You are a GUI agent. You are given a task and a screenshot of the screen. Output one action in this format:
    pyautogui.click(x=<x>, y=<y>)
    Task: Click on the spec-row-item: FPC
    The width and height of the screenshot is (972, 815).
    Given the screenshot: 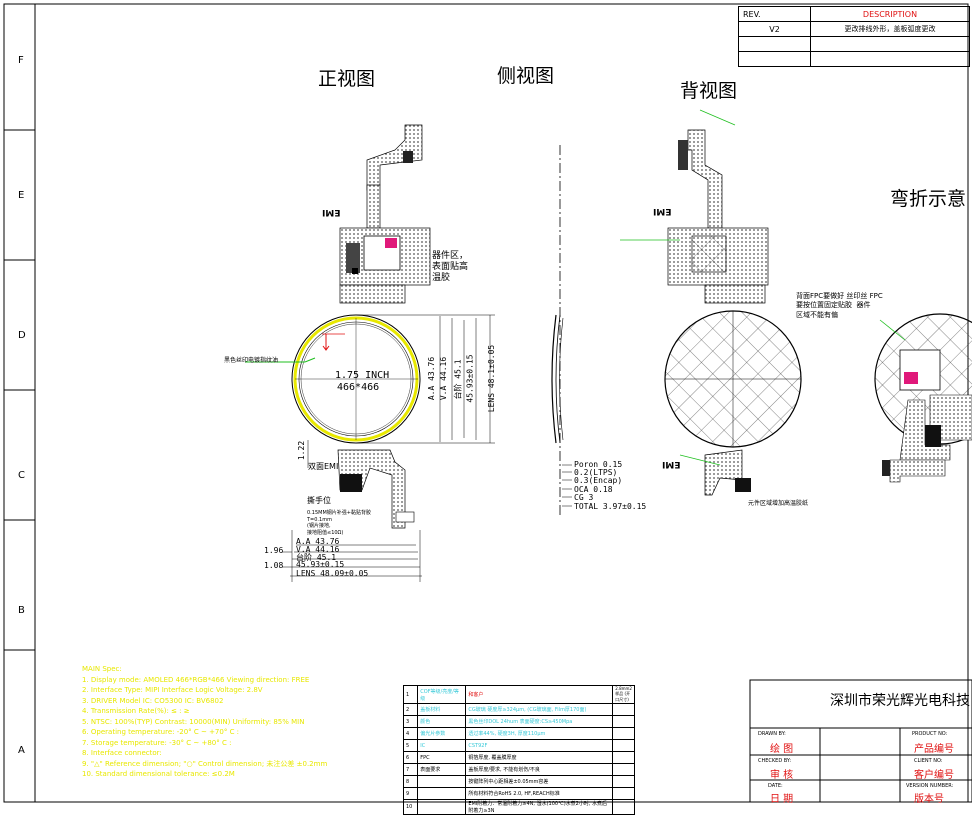 What is the action you would take?
    pyautogui.click(x=442, y=757)
    